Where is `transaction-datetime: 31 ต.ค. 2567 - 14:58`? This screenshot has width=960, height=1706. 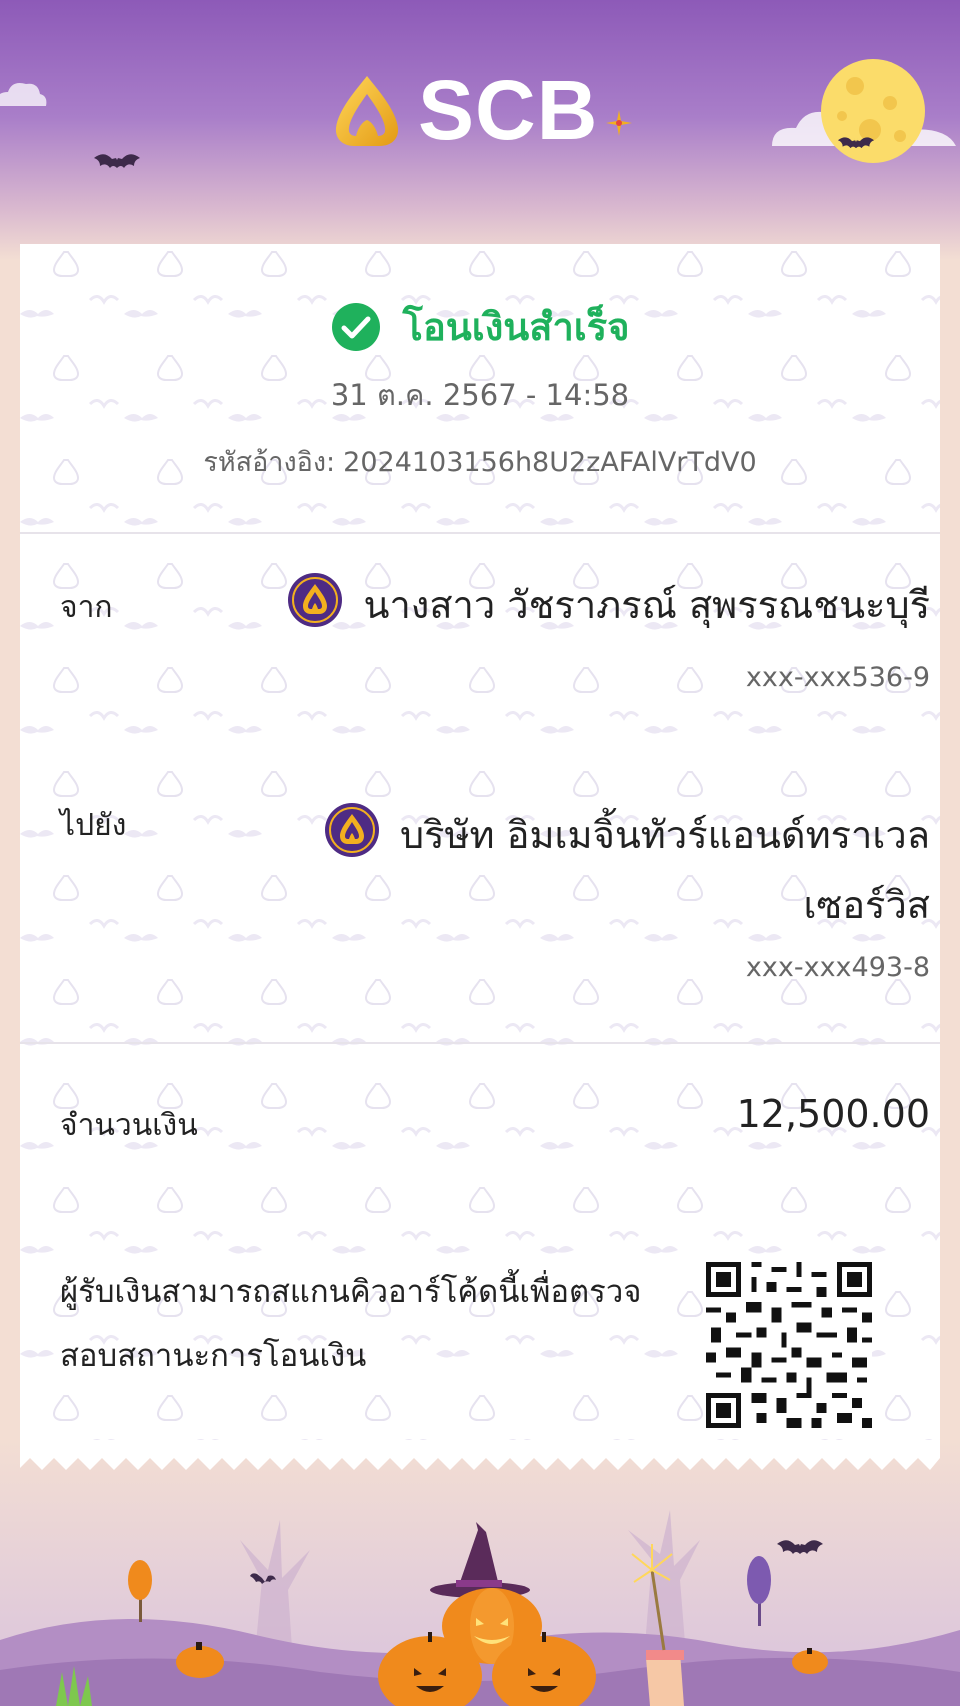
transaction-datetime: 31 ต.ค. 2567 - 14:58 is located at coordinates (480, 395).